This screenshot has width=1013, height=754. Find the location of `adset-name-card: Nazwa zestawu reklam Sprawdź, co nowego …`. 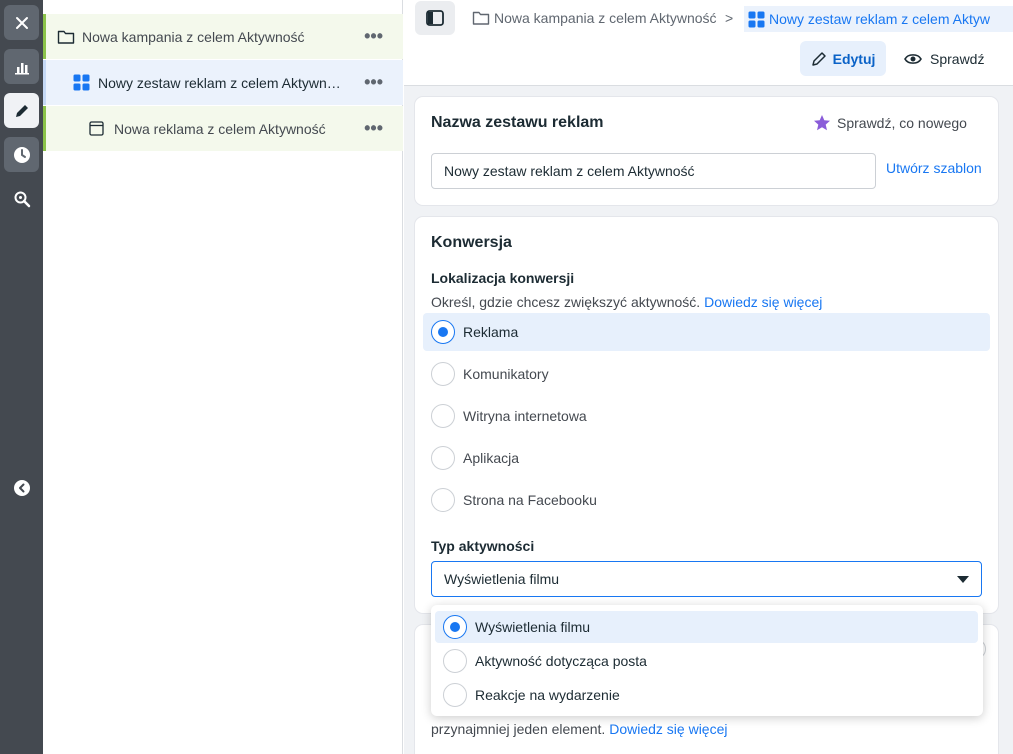

adset-name-card: Nazwa zestawu reklam Sprawdź, co nowego … is located at coordinates (706, 151).